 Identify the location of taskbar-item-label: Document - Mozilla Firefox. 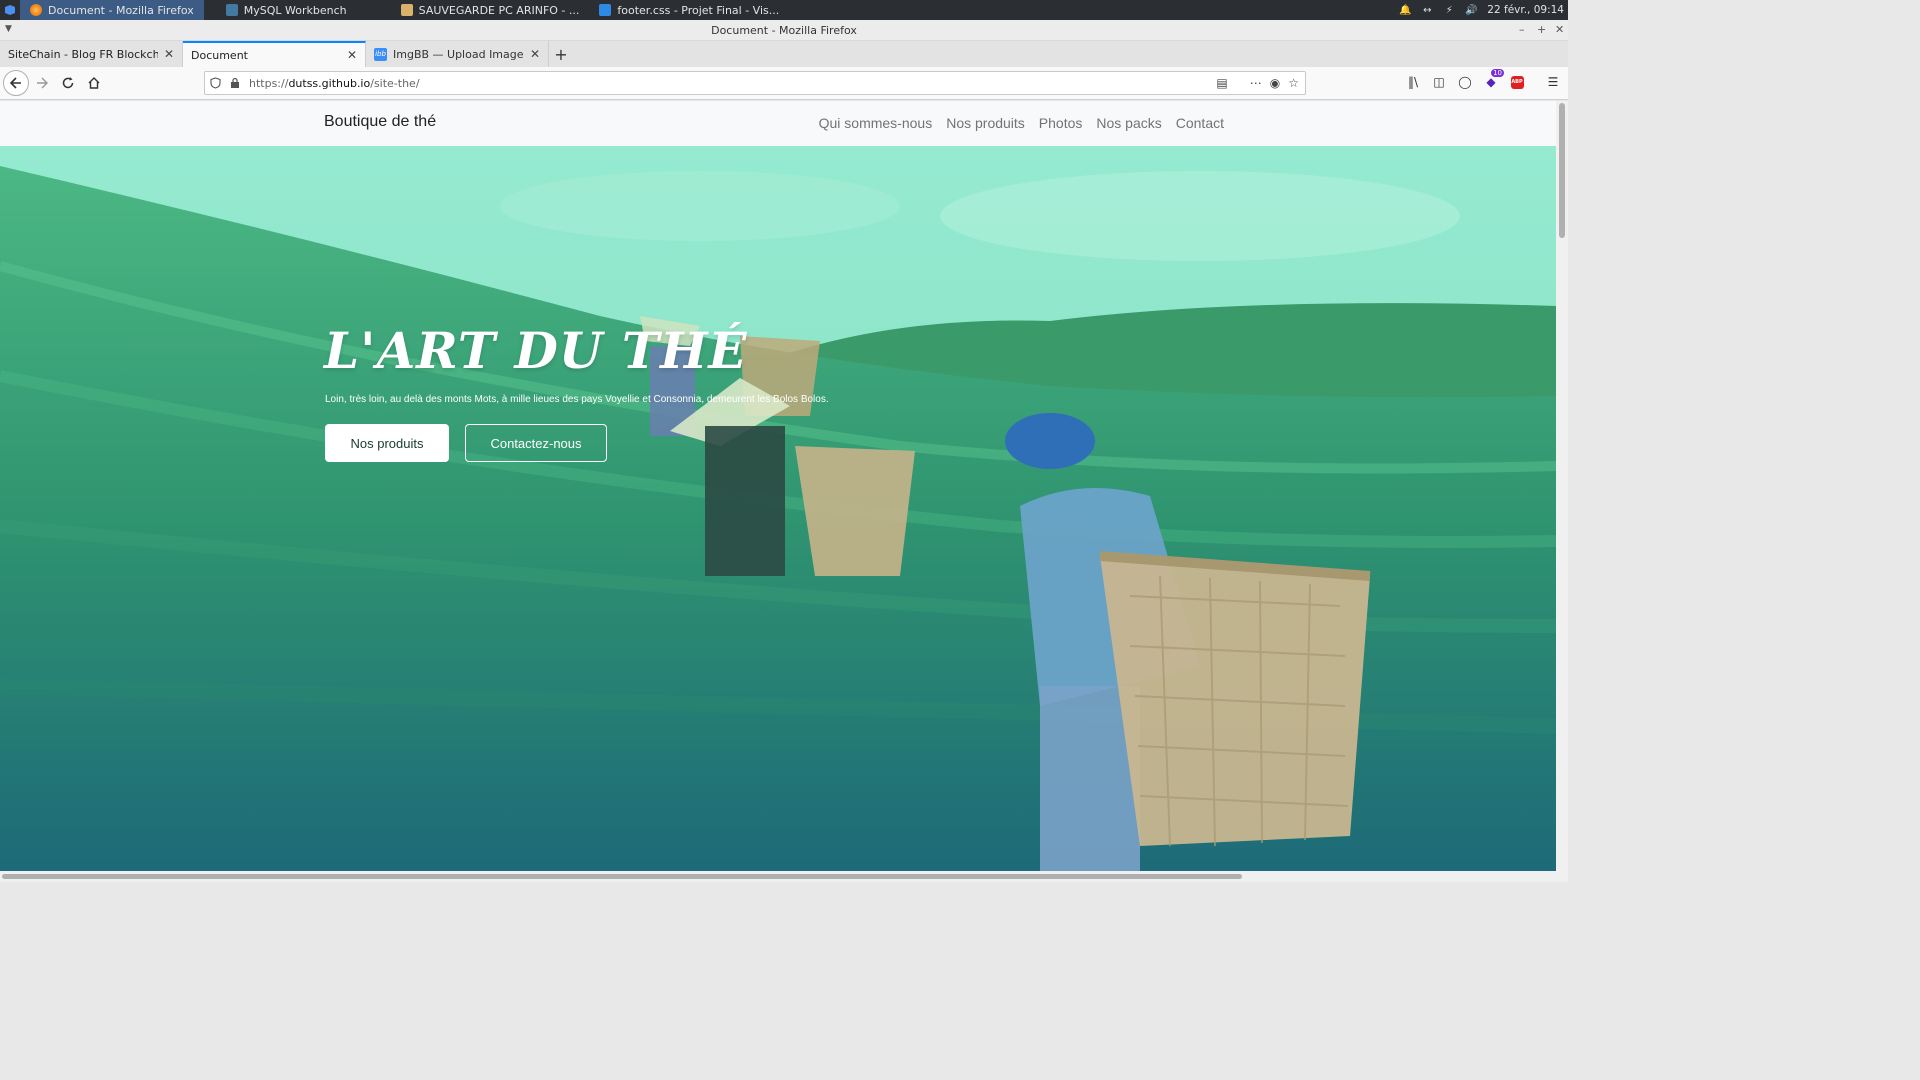
(121, 10).